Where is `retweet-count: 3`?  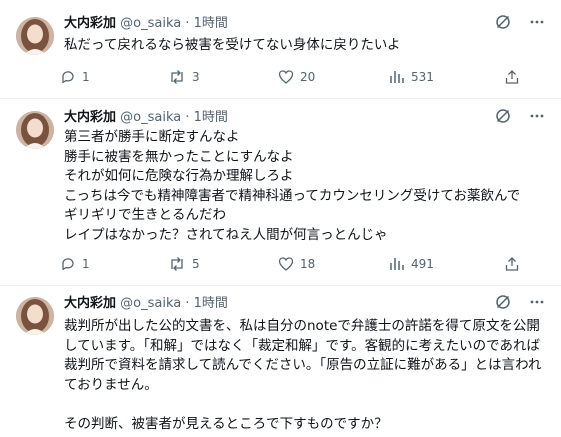 retweet-count: 3 is located at coordinates (196, 77).